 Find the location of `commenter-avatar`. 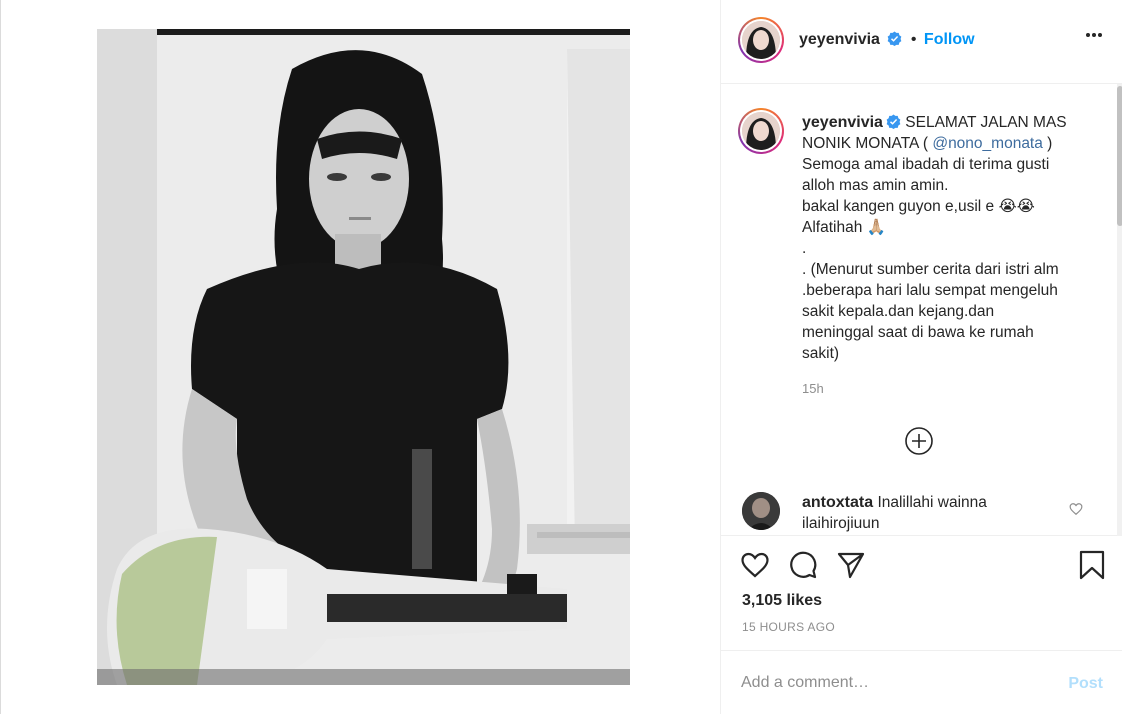

commenter-avatar is located at coordinates (761, 511).